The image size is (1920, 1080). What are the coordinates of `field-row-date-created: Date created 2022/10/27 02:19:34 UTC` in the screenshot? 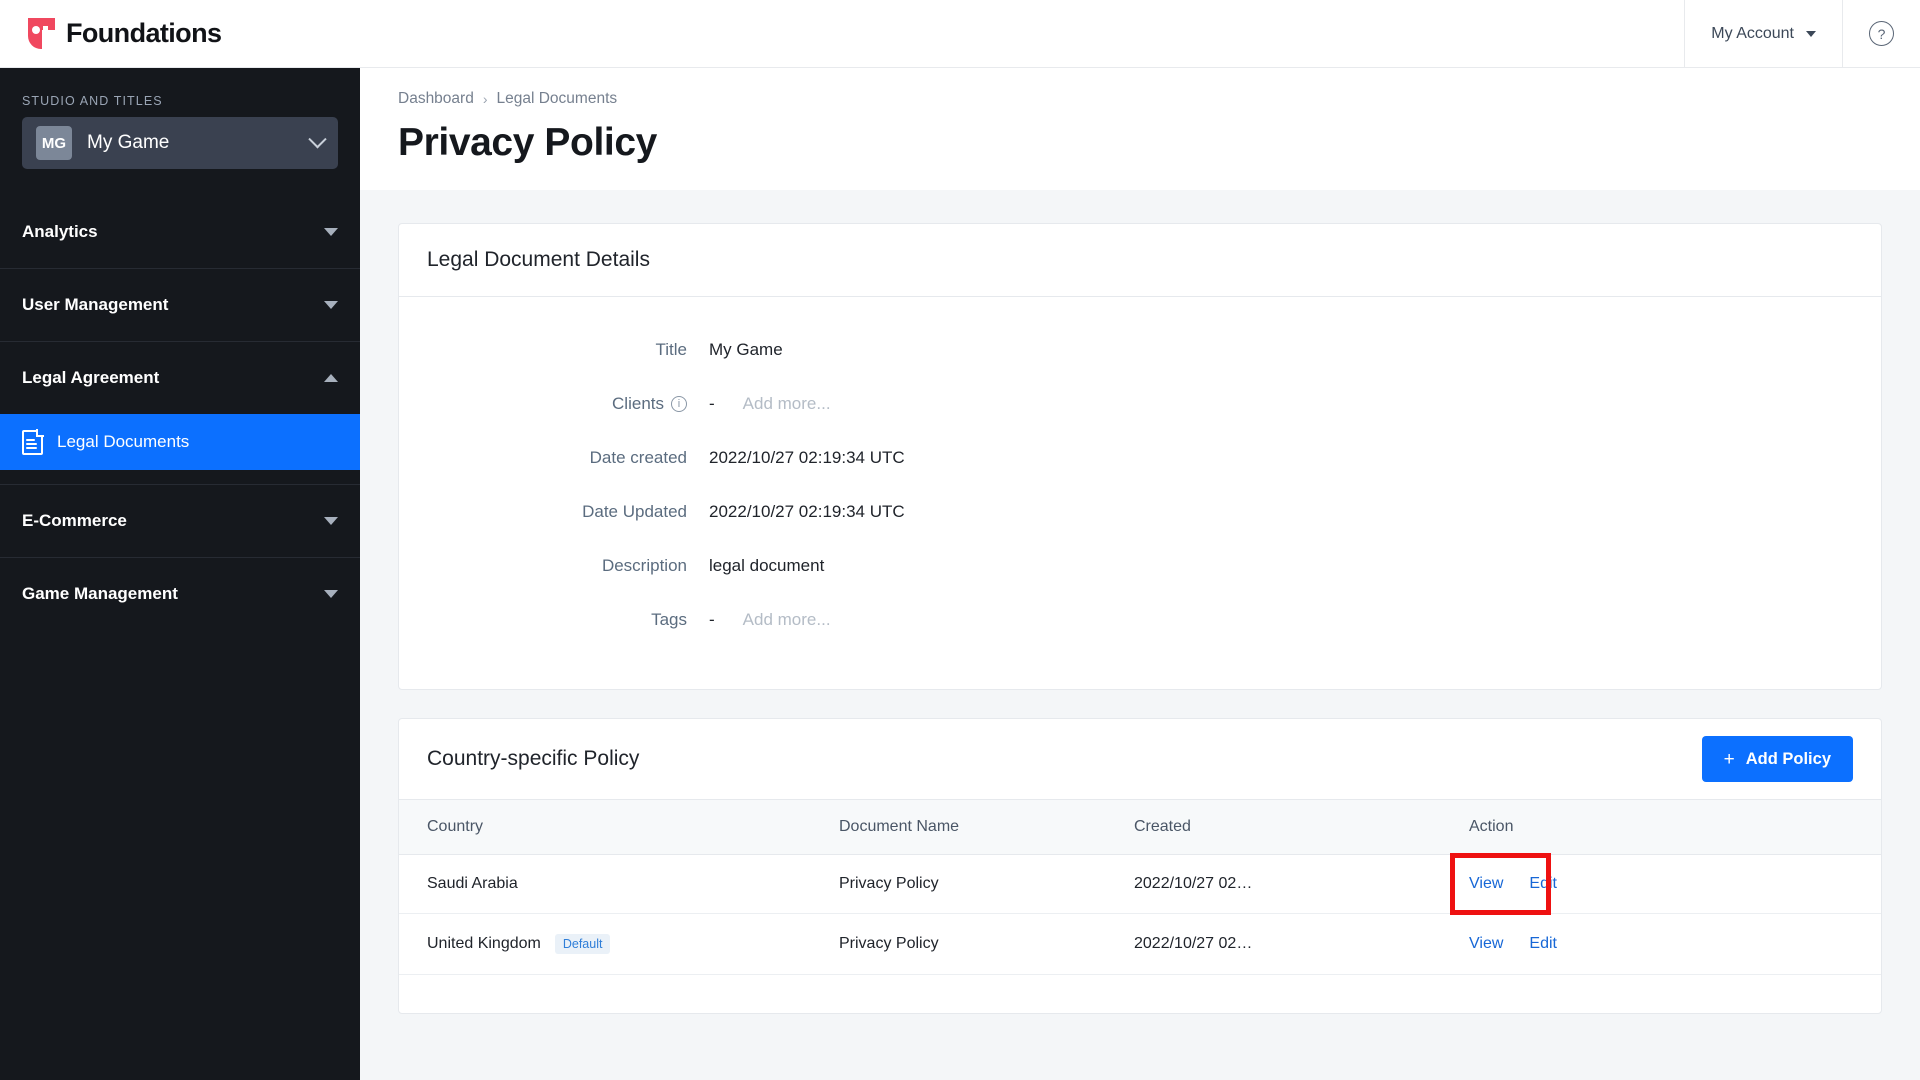 It's located at (1140, 458).